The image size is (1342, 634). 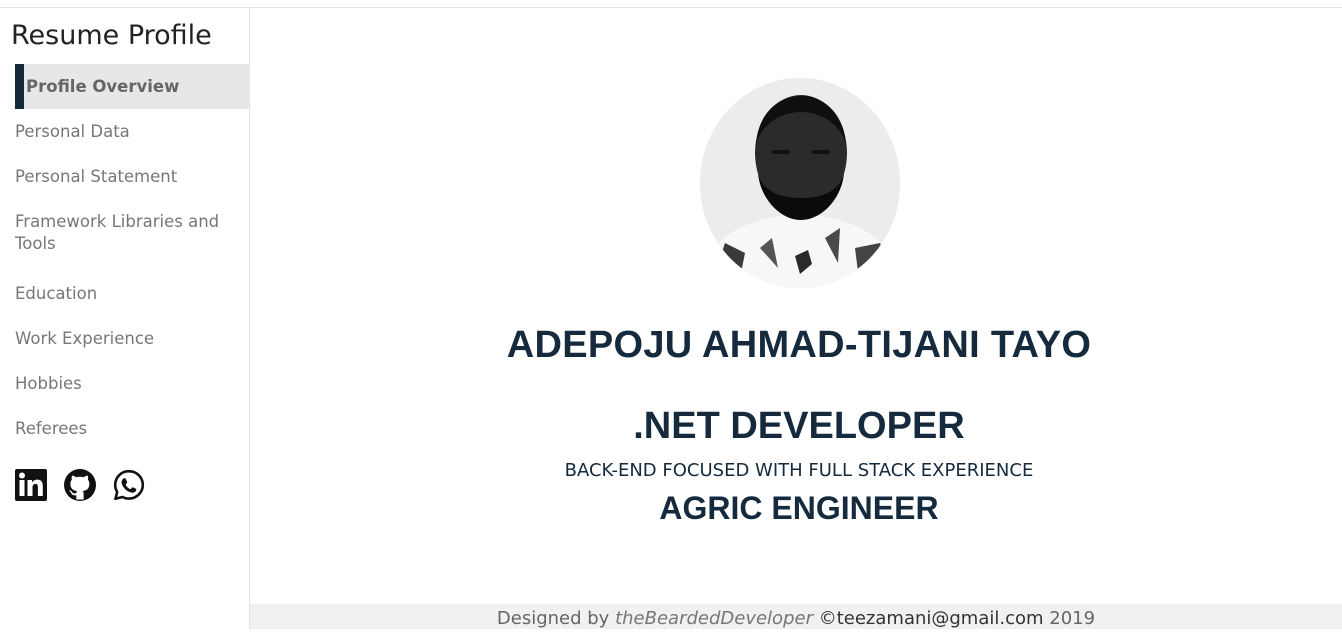 What do you see at coordinates (132, 86) in the screenshot?
I see `nav-item-profile-overview: Profile Overview` at bounding box center [132, 86].